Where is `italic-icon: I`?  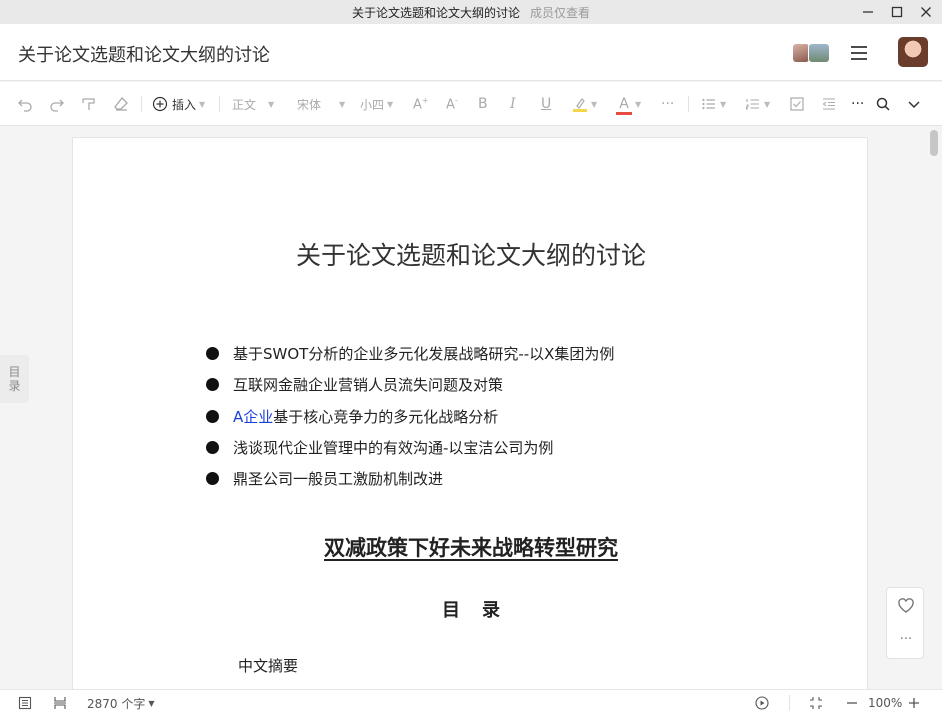 italic-icon: I is located at coordinates (513, 104).